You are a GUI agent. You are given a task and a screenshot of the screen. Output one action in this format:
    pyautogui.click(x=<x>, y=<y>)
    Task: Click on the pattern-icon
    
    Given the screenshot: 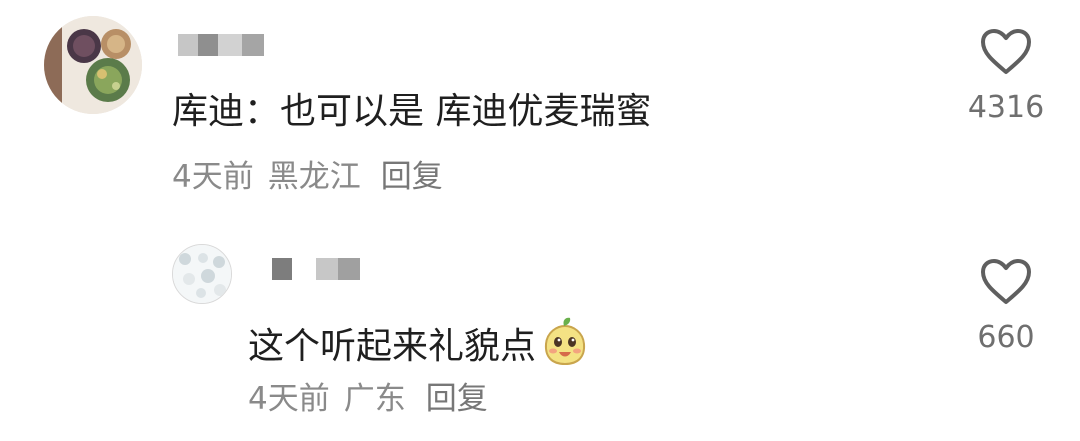 What is the action you would take?
    pyautogui.click(x=202, y=274)
    